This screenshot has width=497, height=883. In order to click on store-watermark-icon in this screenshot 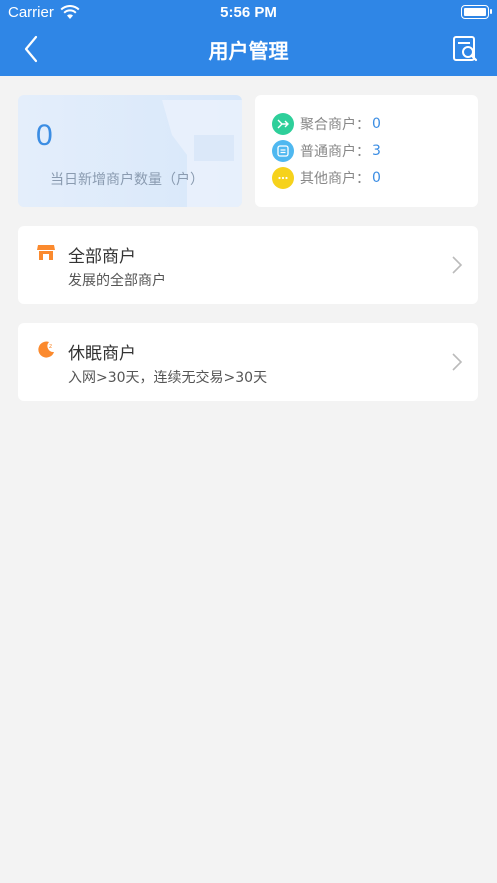, I will do `click(202, 153)`.